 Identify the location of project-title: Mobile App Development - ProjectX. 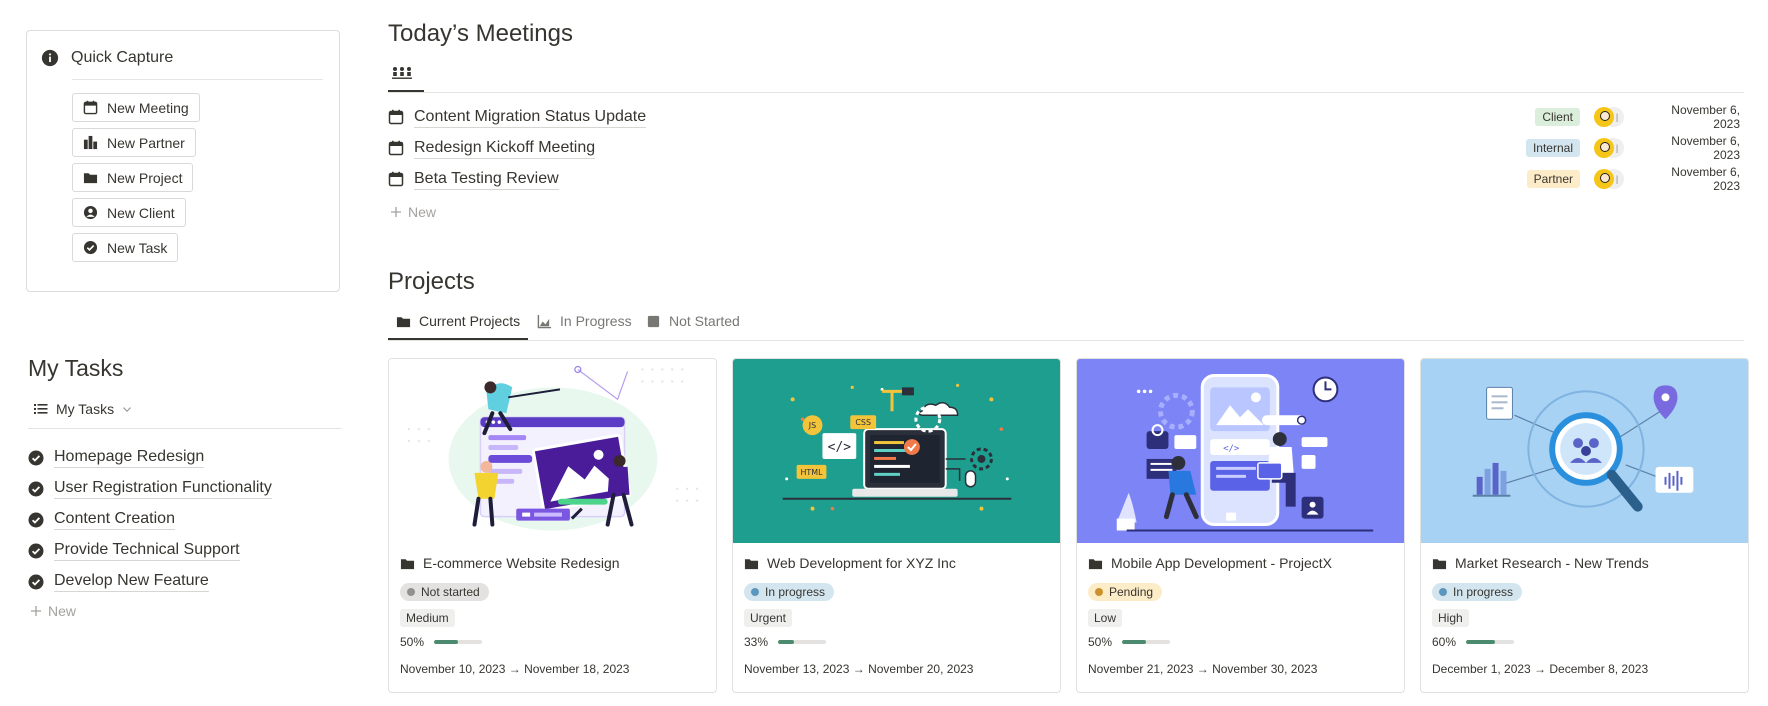
(1210, 563).